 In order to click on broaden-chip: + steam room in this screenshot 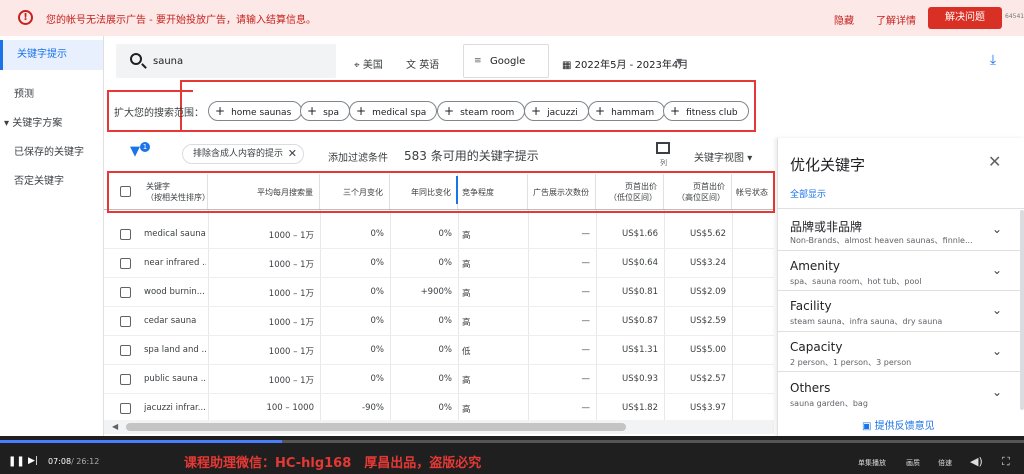, I will do `click(481, 111)`.